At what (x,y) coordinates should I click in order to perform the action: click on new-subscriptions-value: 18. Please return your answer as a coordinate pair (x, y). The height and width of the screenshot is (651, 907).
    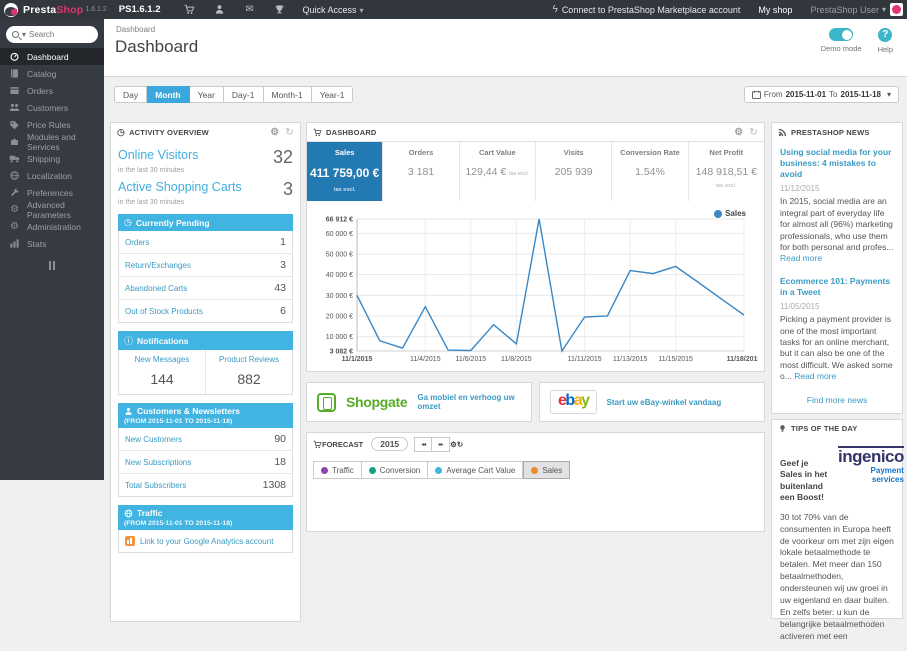
    Looking at the image, I should click on (280, 462).